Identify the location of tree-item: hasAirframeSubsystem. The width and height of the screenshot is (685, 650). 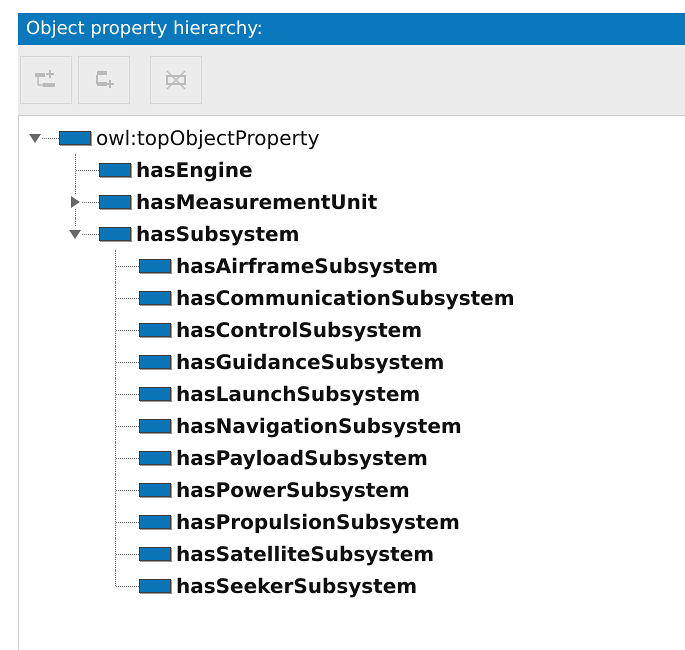
(307, 266).